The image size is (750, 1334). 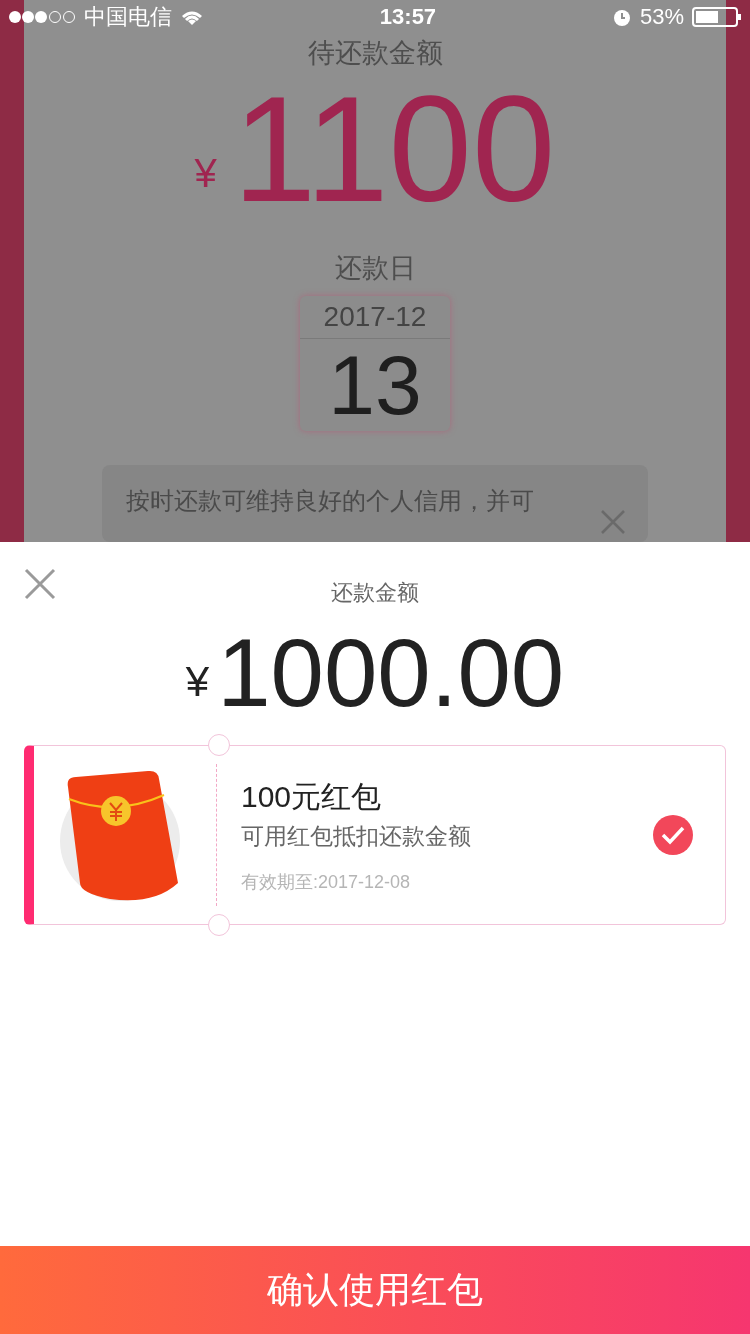 What do you see at coordinates (394, 148) in the screenshot?
I see `due-amount: 1100` at bounding box center [394, 148].